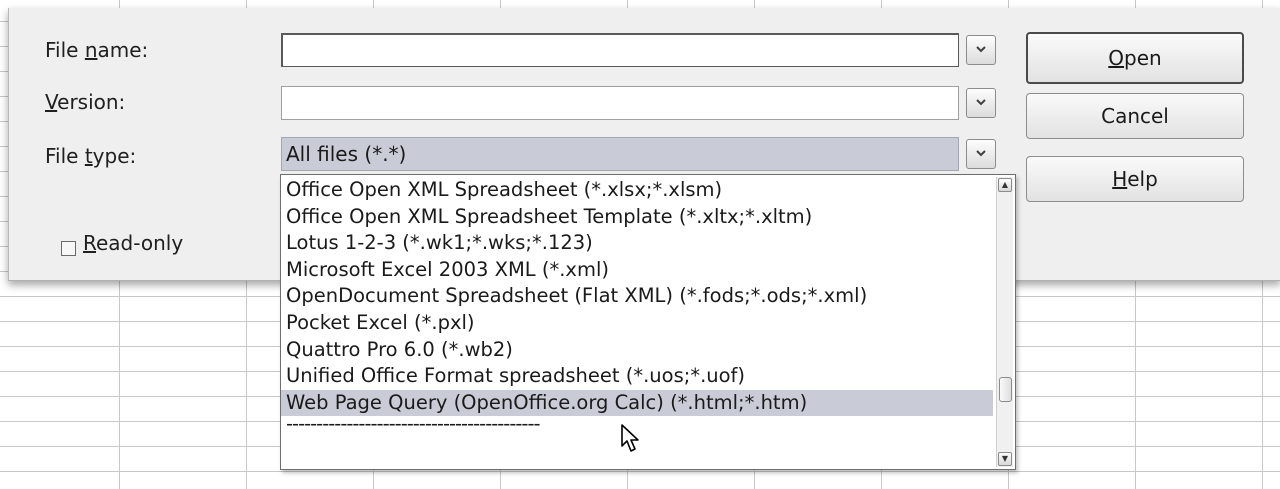  I want to click on open-button: Open, so click(1135, 58).